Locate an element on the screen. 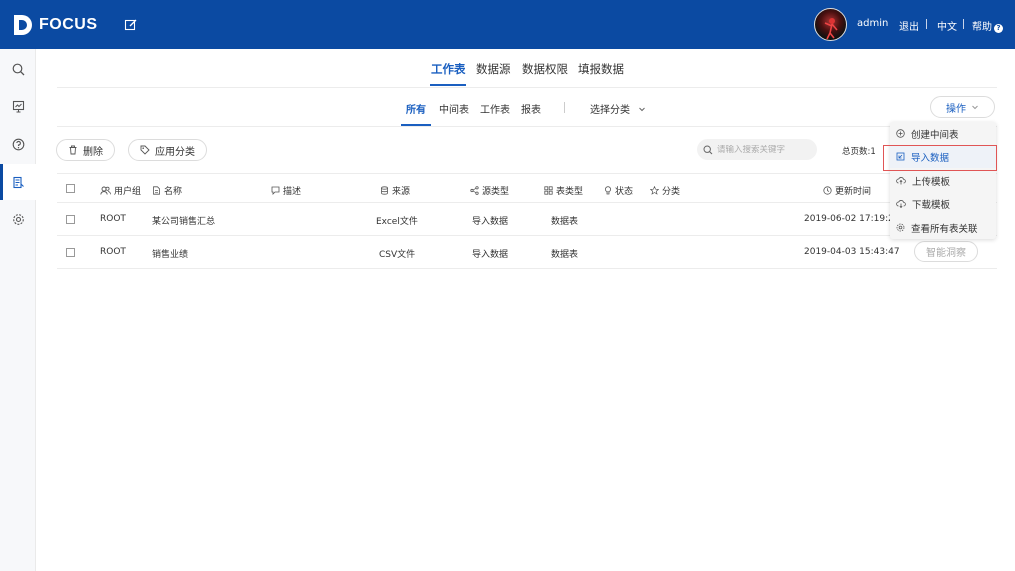 This screenshot has width=1015, height=571. comment-icon is located at coordinates (275, 190).